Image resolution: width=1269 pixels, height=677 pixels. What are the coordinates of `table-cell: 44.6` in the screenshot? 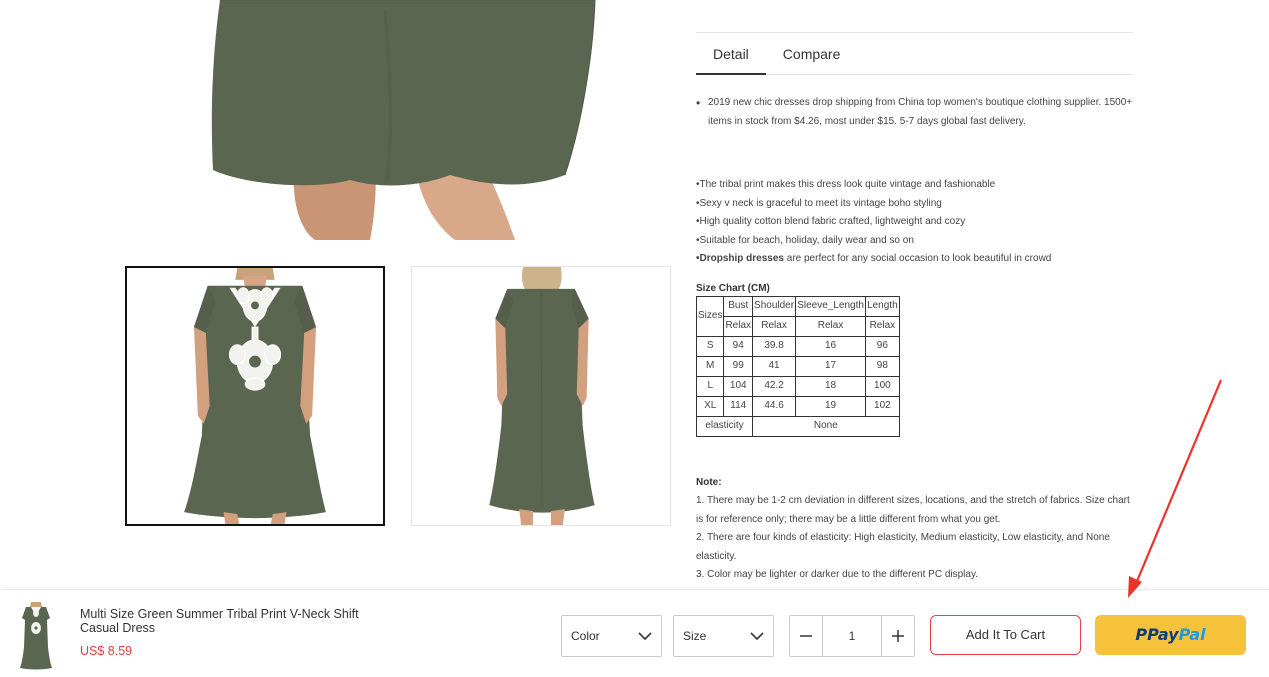 It's located at (774, 406).